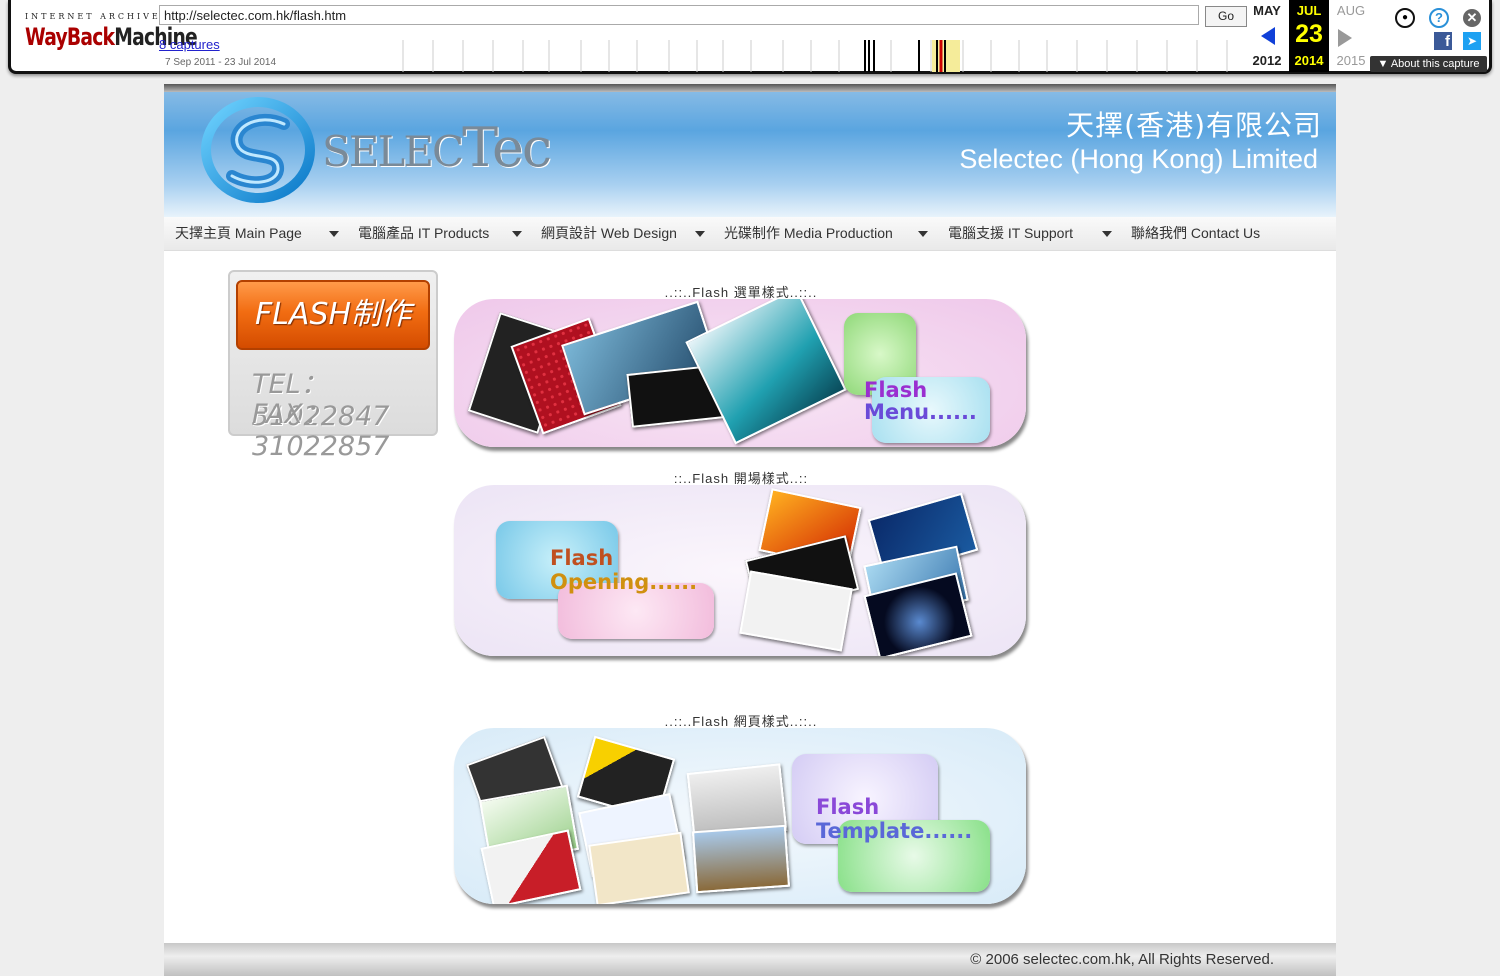 This screenshot has height=976, width=1500. Describe the element at coordinates (1309, 10) in the screenshot. I see `month-current-label: JUL` at that location.